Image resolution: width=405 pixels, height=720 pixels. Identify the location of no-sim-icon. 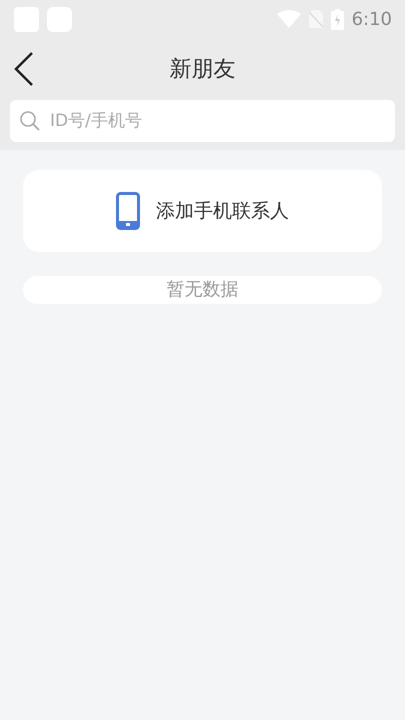
(315, 19).